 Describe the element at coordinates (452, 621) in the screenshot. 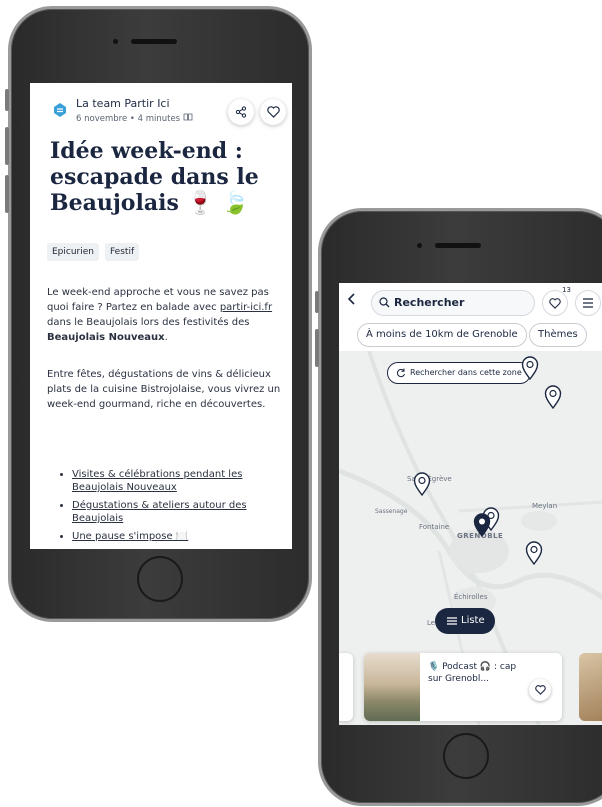

I see `list-icon` at that location.